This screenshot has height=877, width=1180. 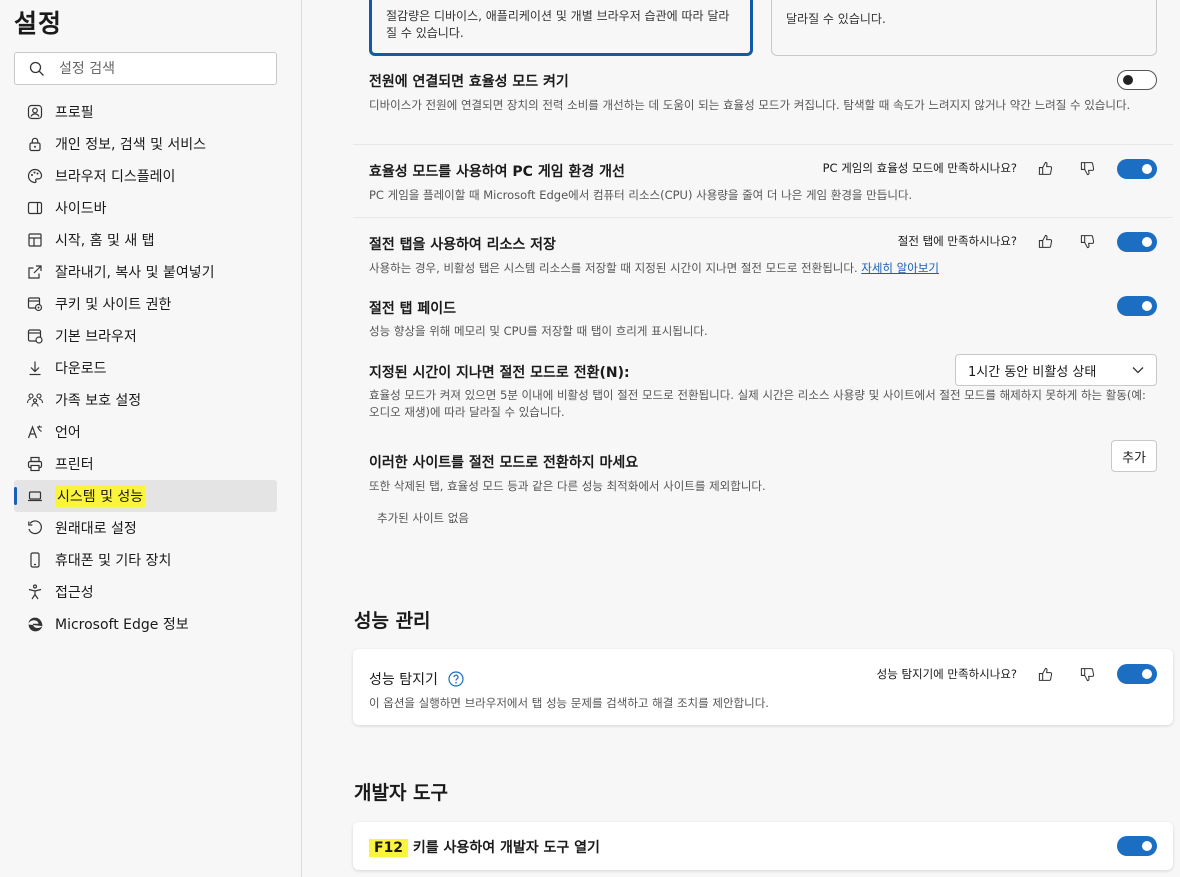 What do you see at coordinates (1138, 370) in the screenshot?
I see `chevron-down-icon` at bounding box center [1138, 370].